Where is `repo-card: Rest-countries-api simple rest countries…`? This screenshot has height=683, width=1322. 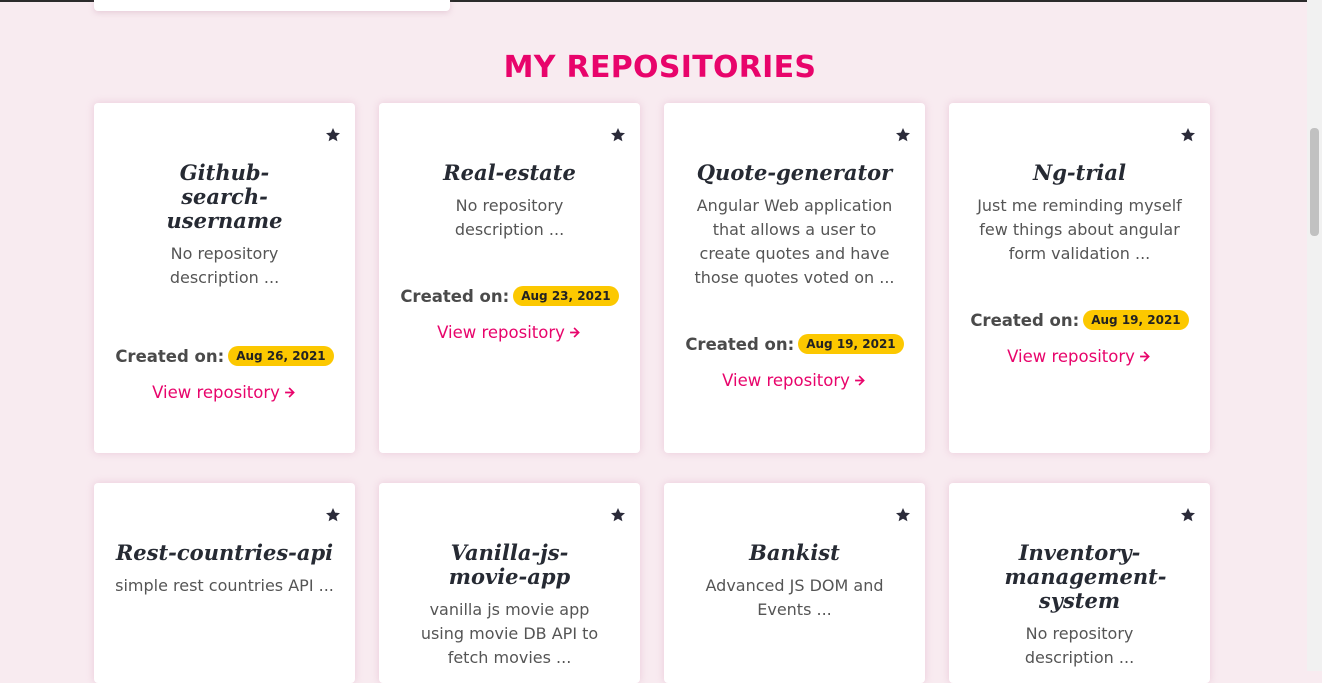
repo-card: Rest-countries-api simple rest countries… is located at coordinates (224, 583).